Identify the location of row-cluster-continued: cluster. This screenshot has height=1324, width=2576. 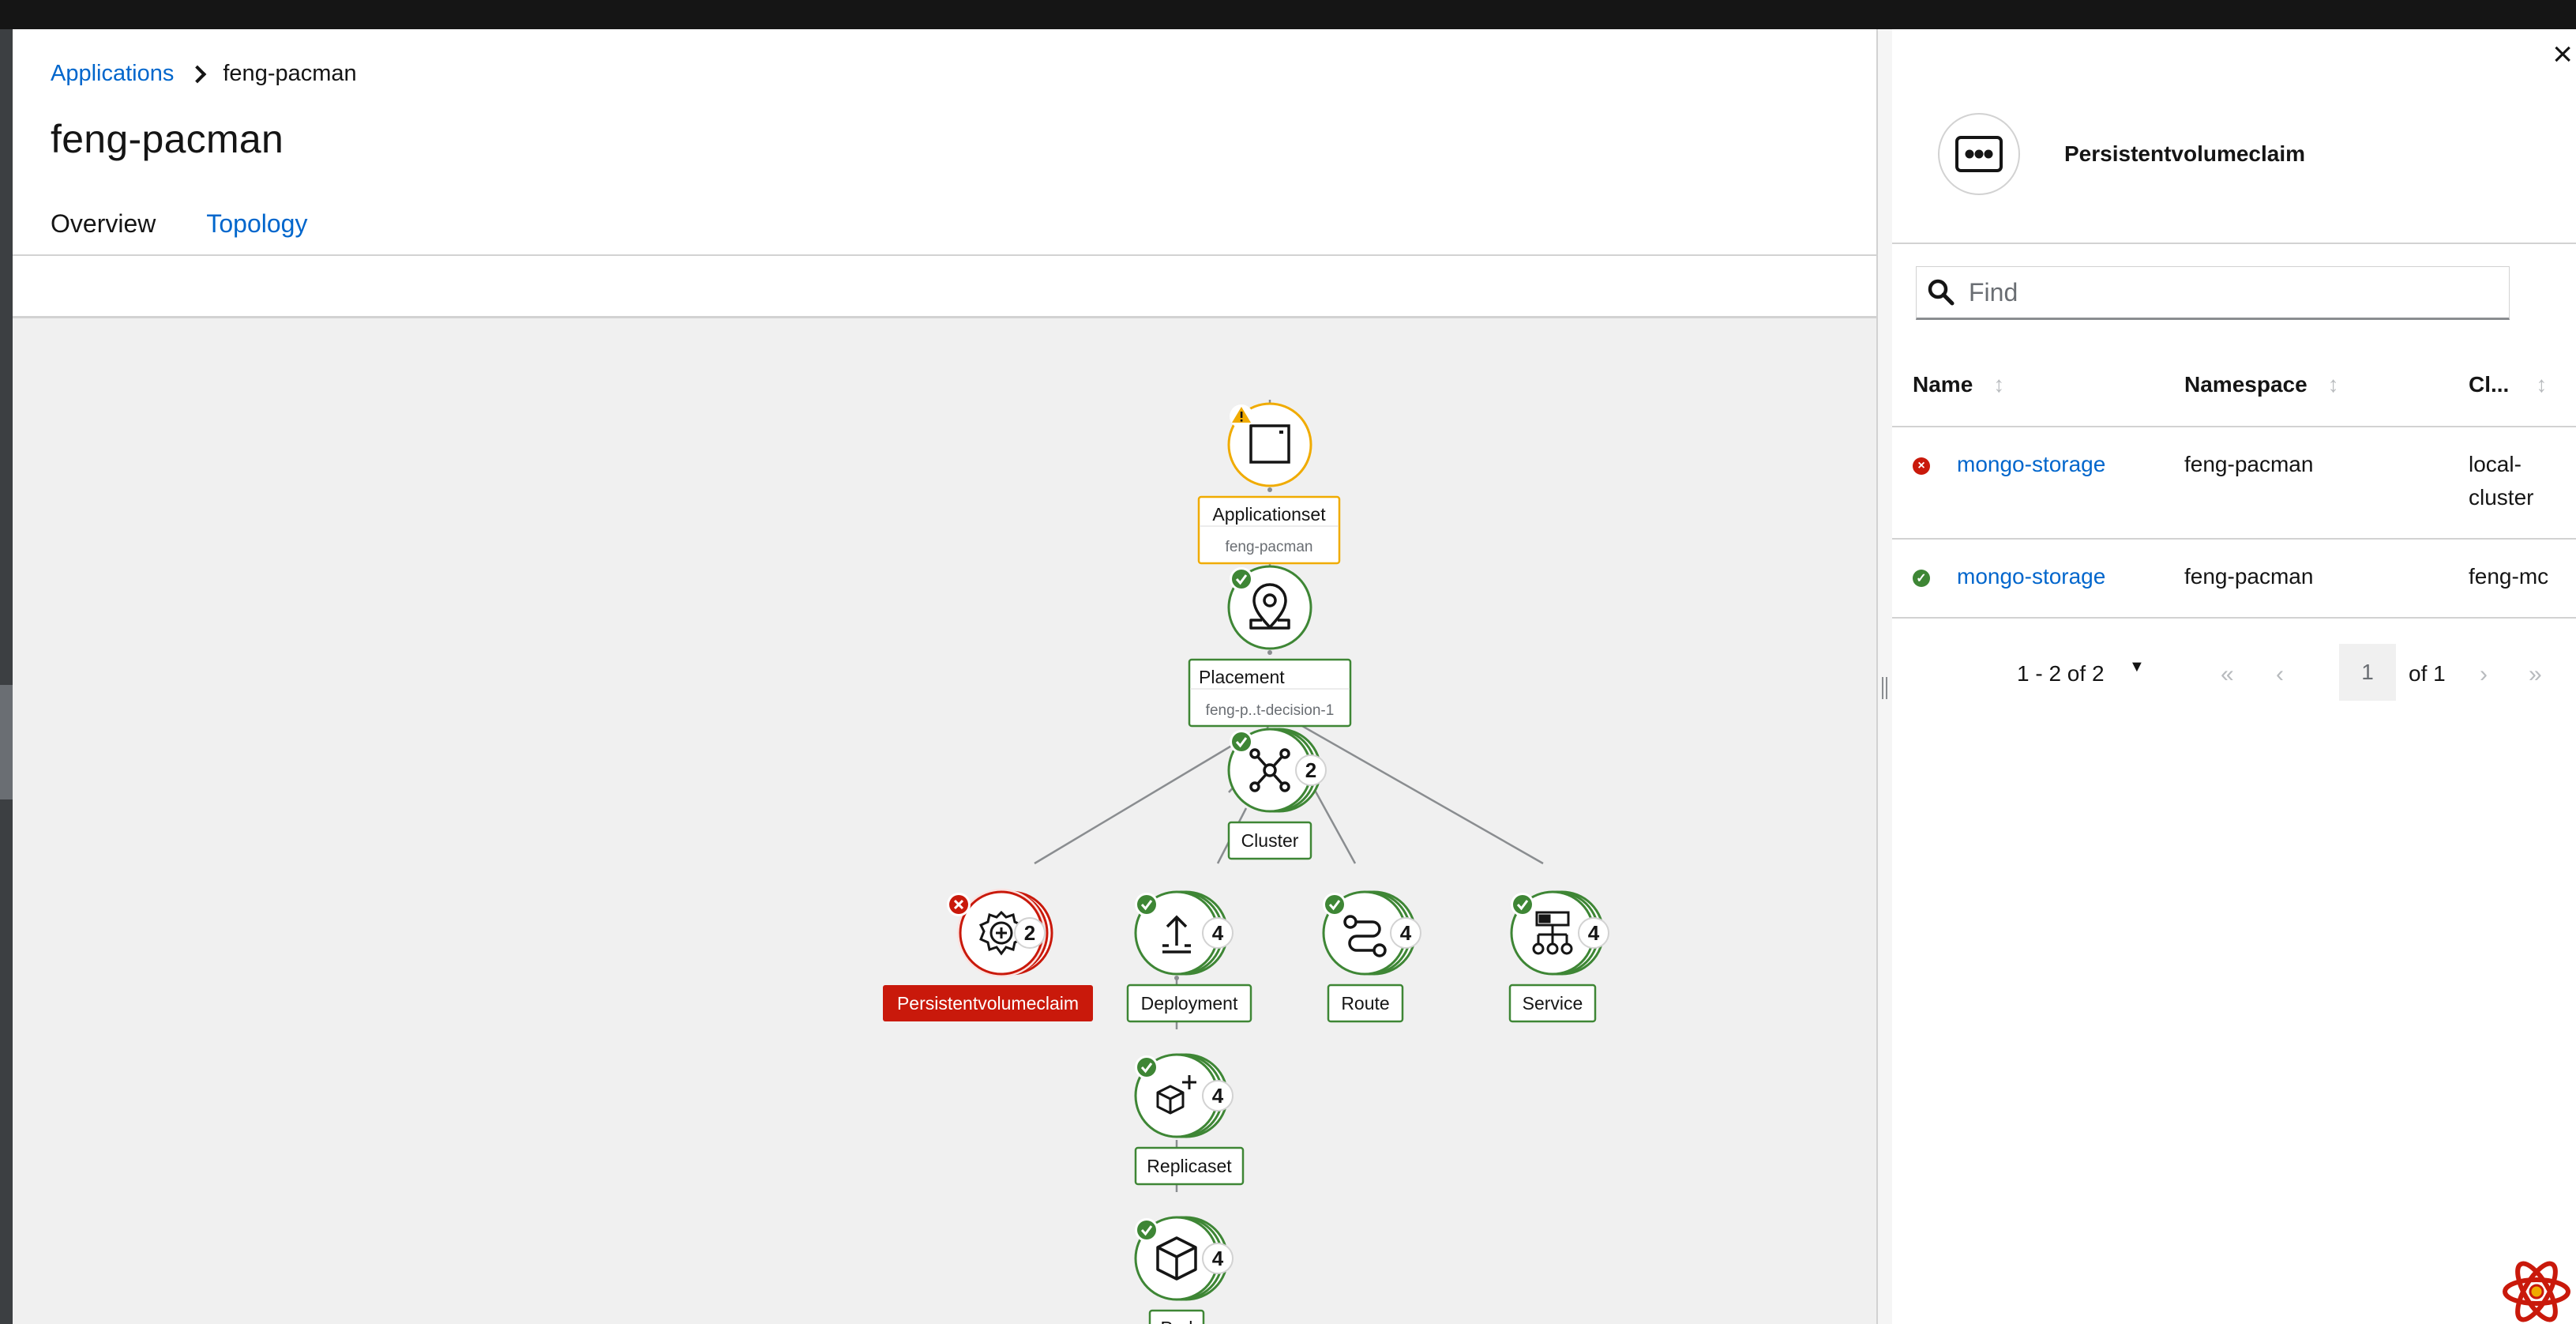
(2501, 497).